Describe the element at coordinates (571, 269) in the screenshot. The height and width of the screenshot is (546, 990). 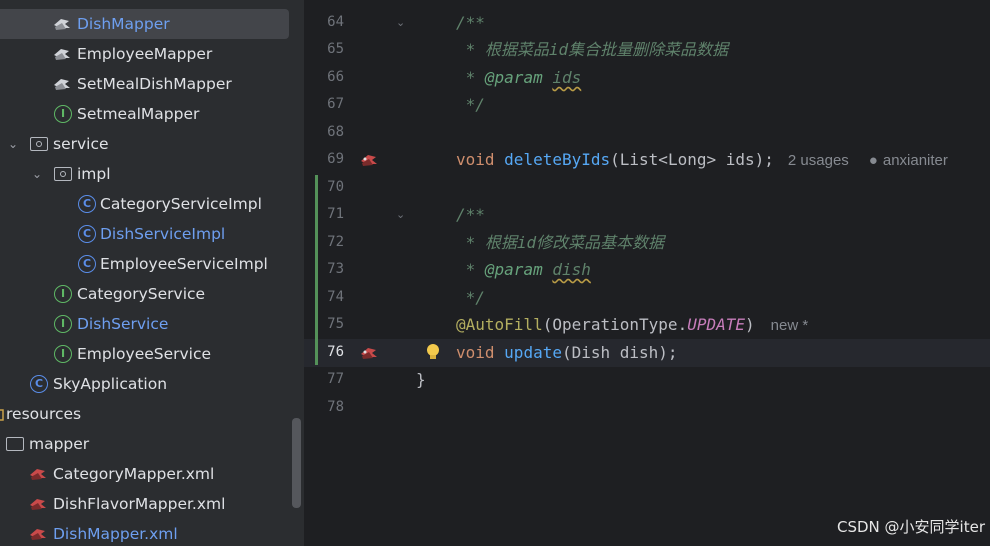
I see `param-name: dish` at that location.